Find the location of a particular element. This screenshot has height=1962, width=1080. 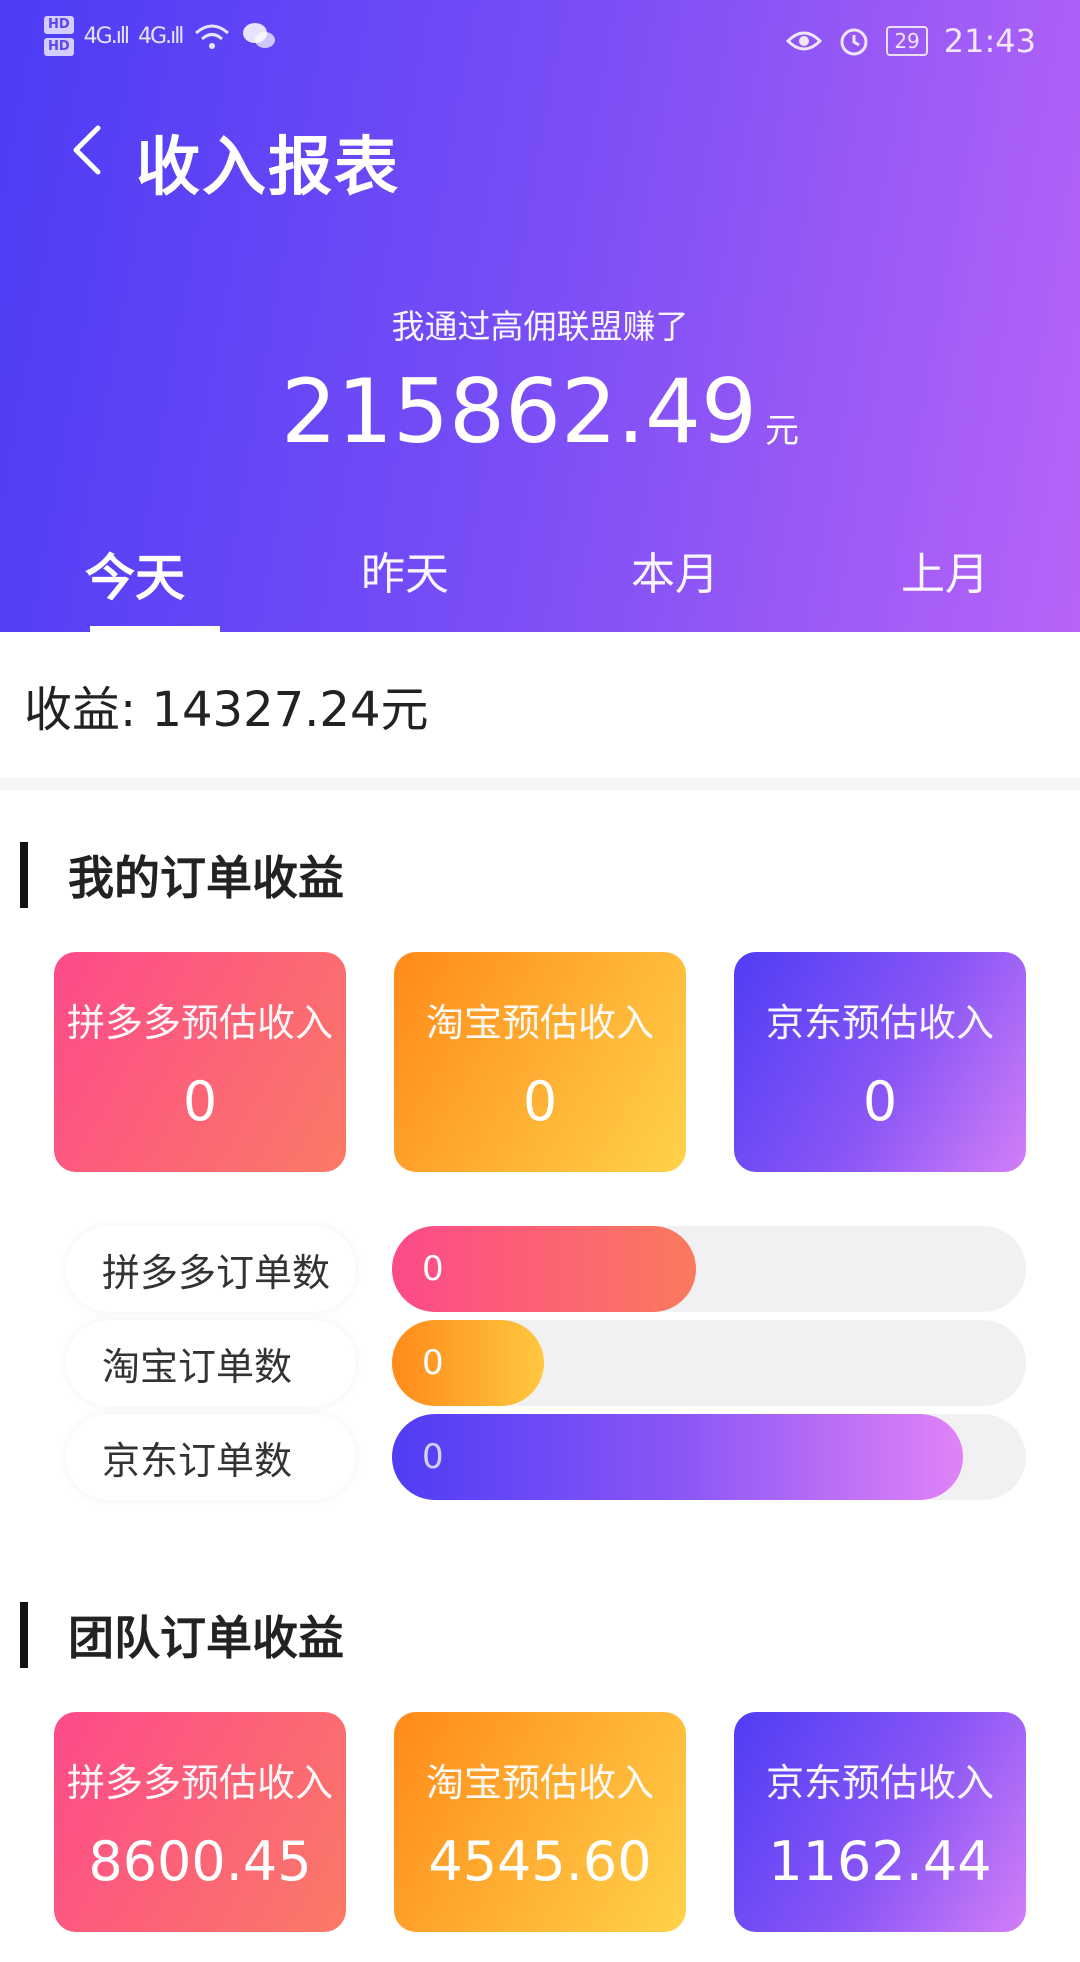

earn-unit: 元 is located at coordinates (781, 431).